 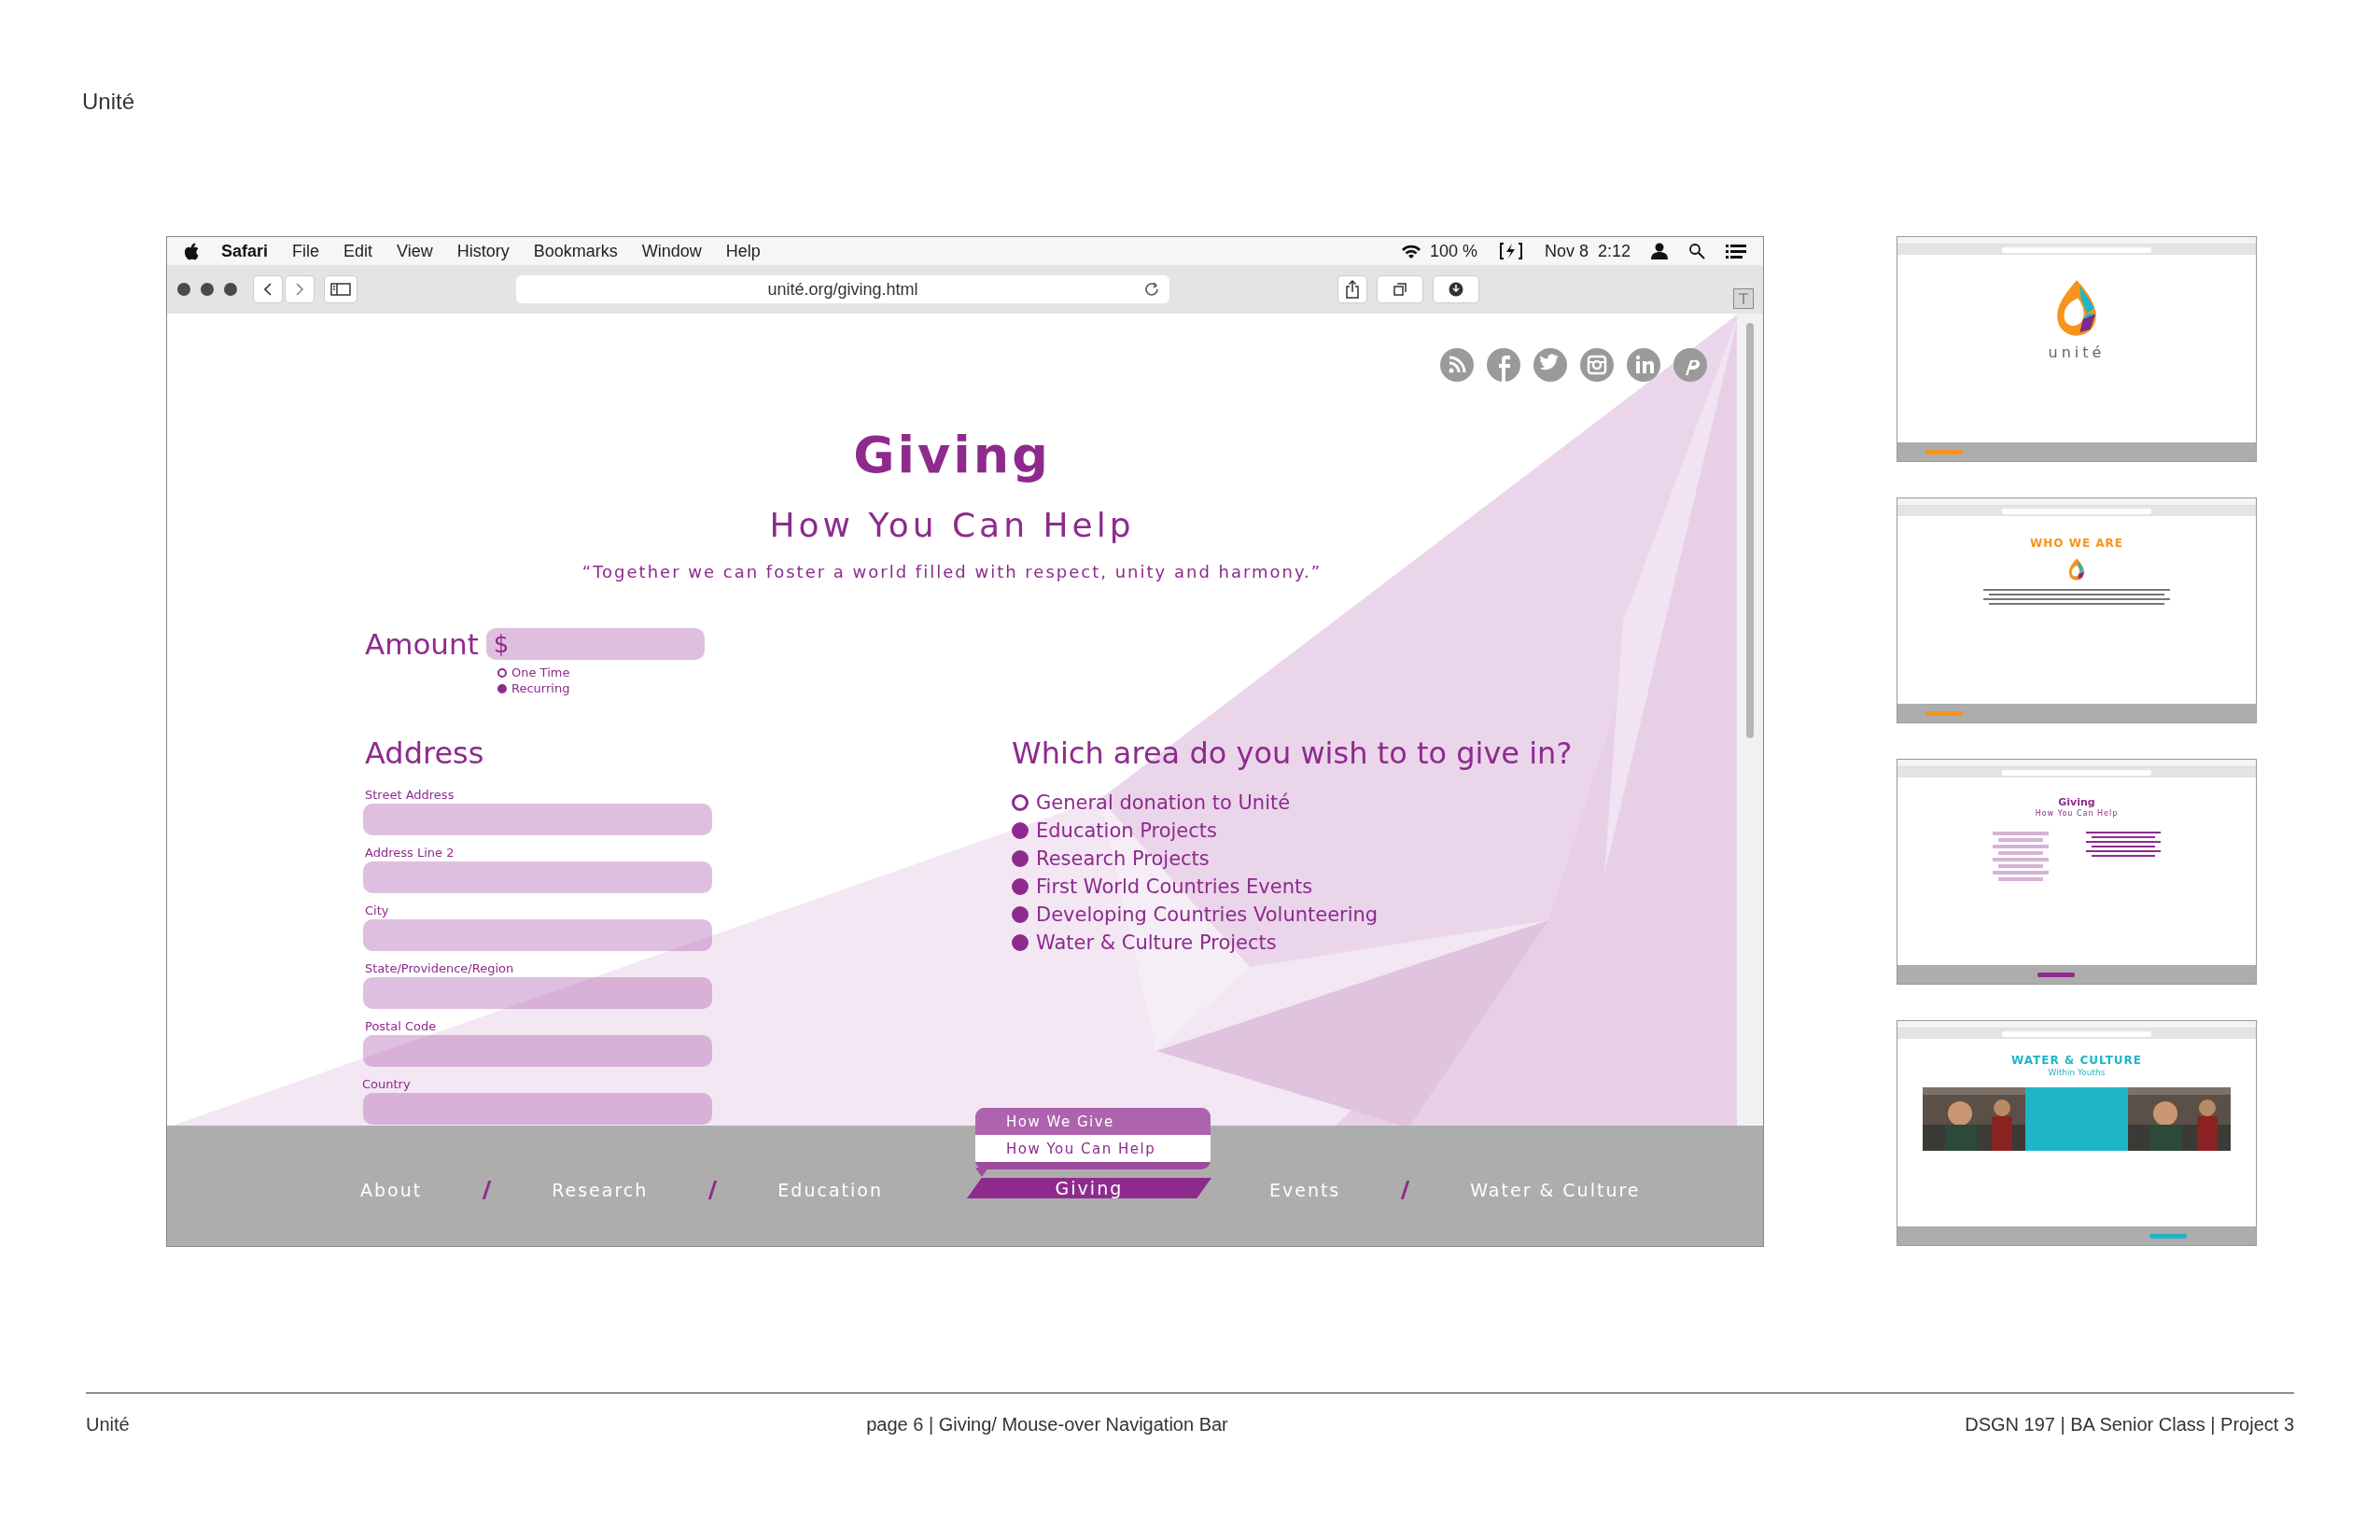 What do you see at coordinates (1550, 365) in the screenshot?
I see `twitter-icon` at bounding box center [1550, 365].